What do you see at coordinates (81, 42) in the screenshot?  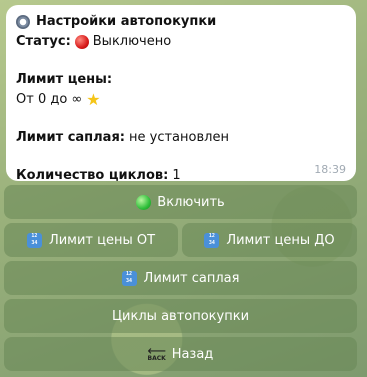 I see `red-circle-icon` at bounding box center [81, 42].